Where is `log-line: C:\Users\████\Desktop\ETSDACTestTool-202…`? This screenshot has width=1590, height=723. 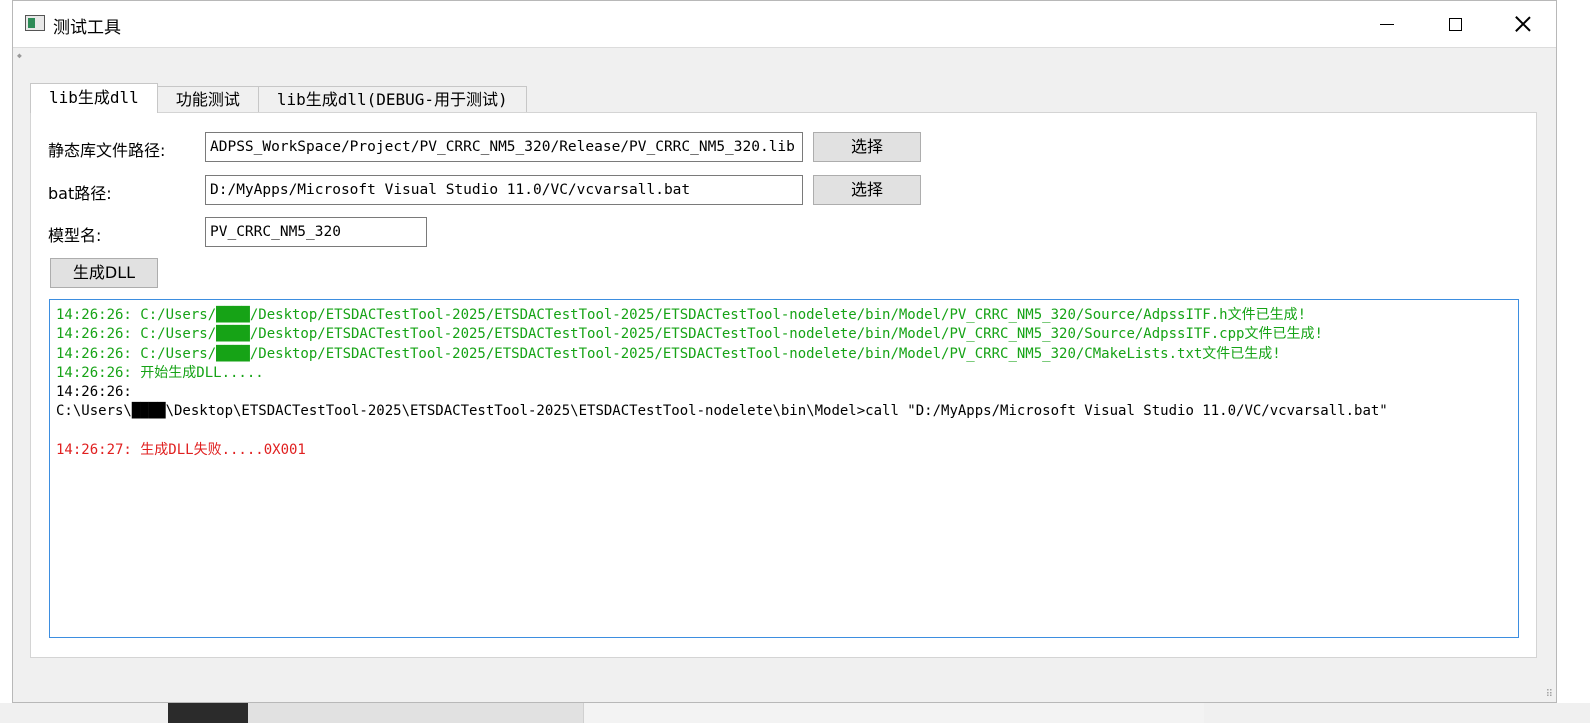
log-line: C:\Users\████\Desktop\ETSDACTestTool-202… is located at coordinates (722, 411).